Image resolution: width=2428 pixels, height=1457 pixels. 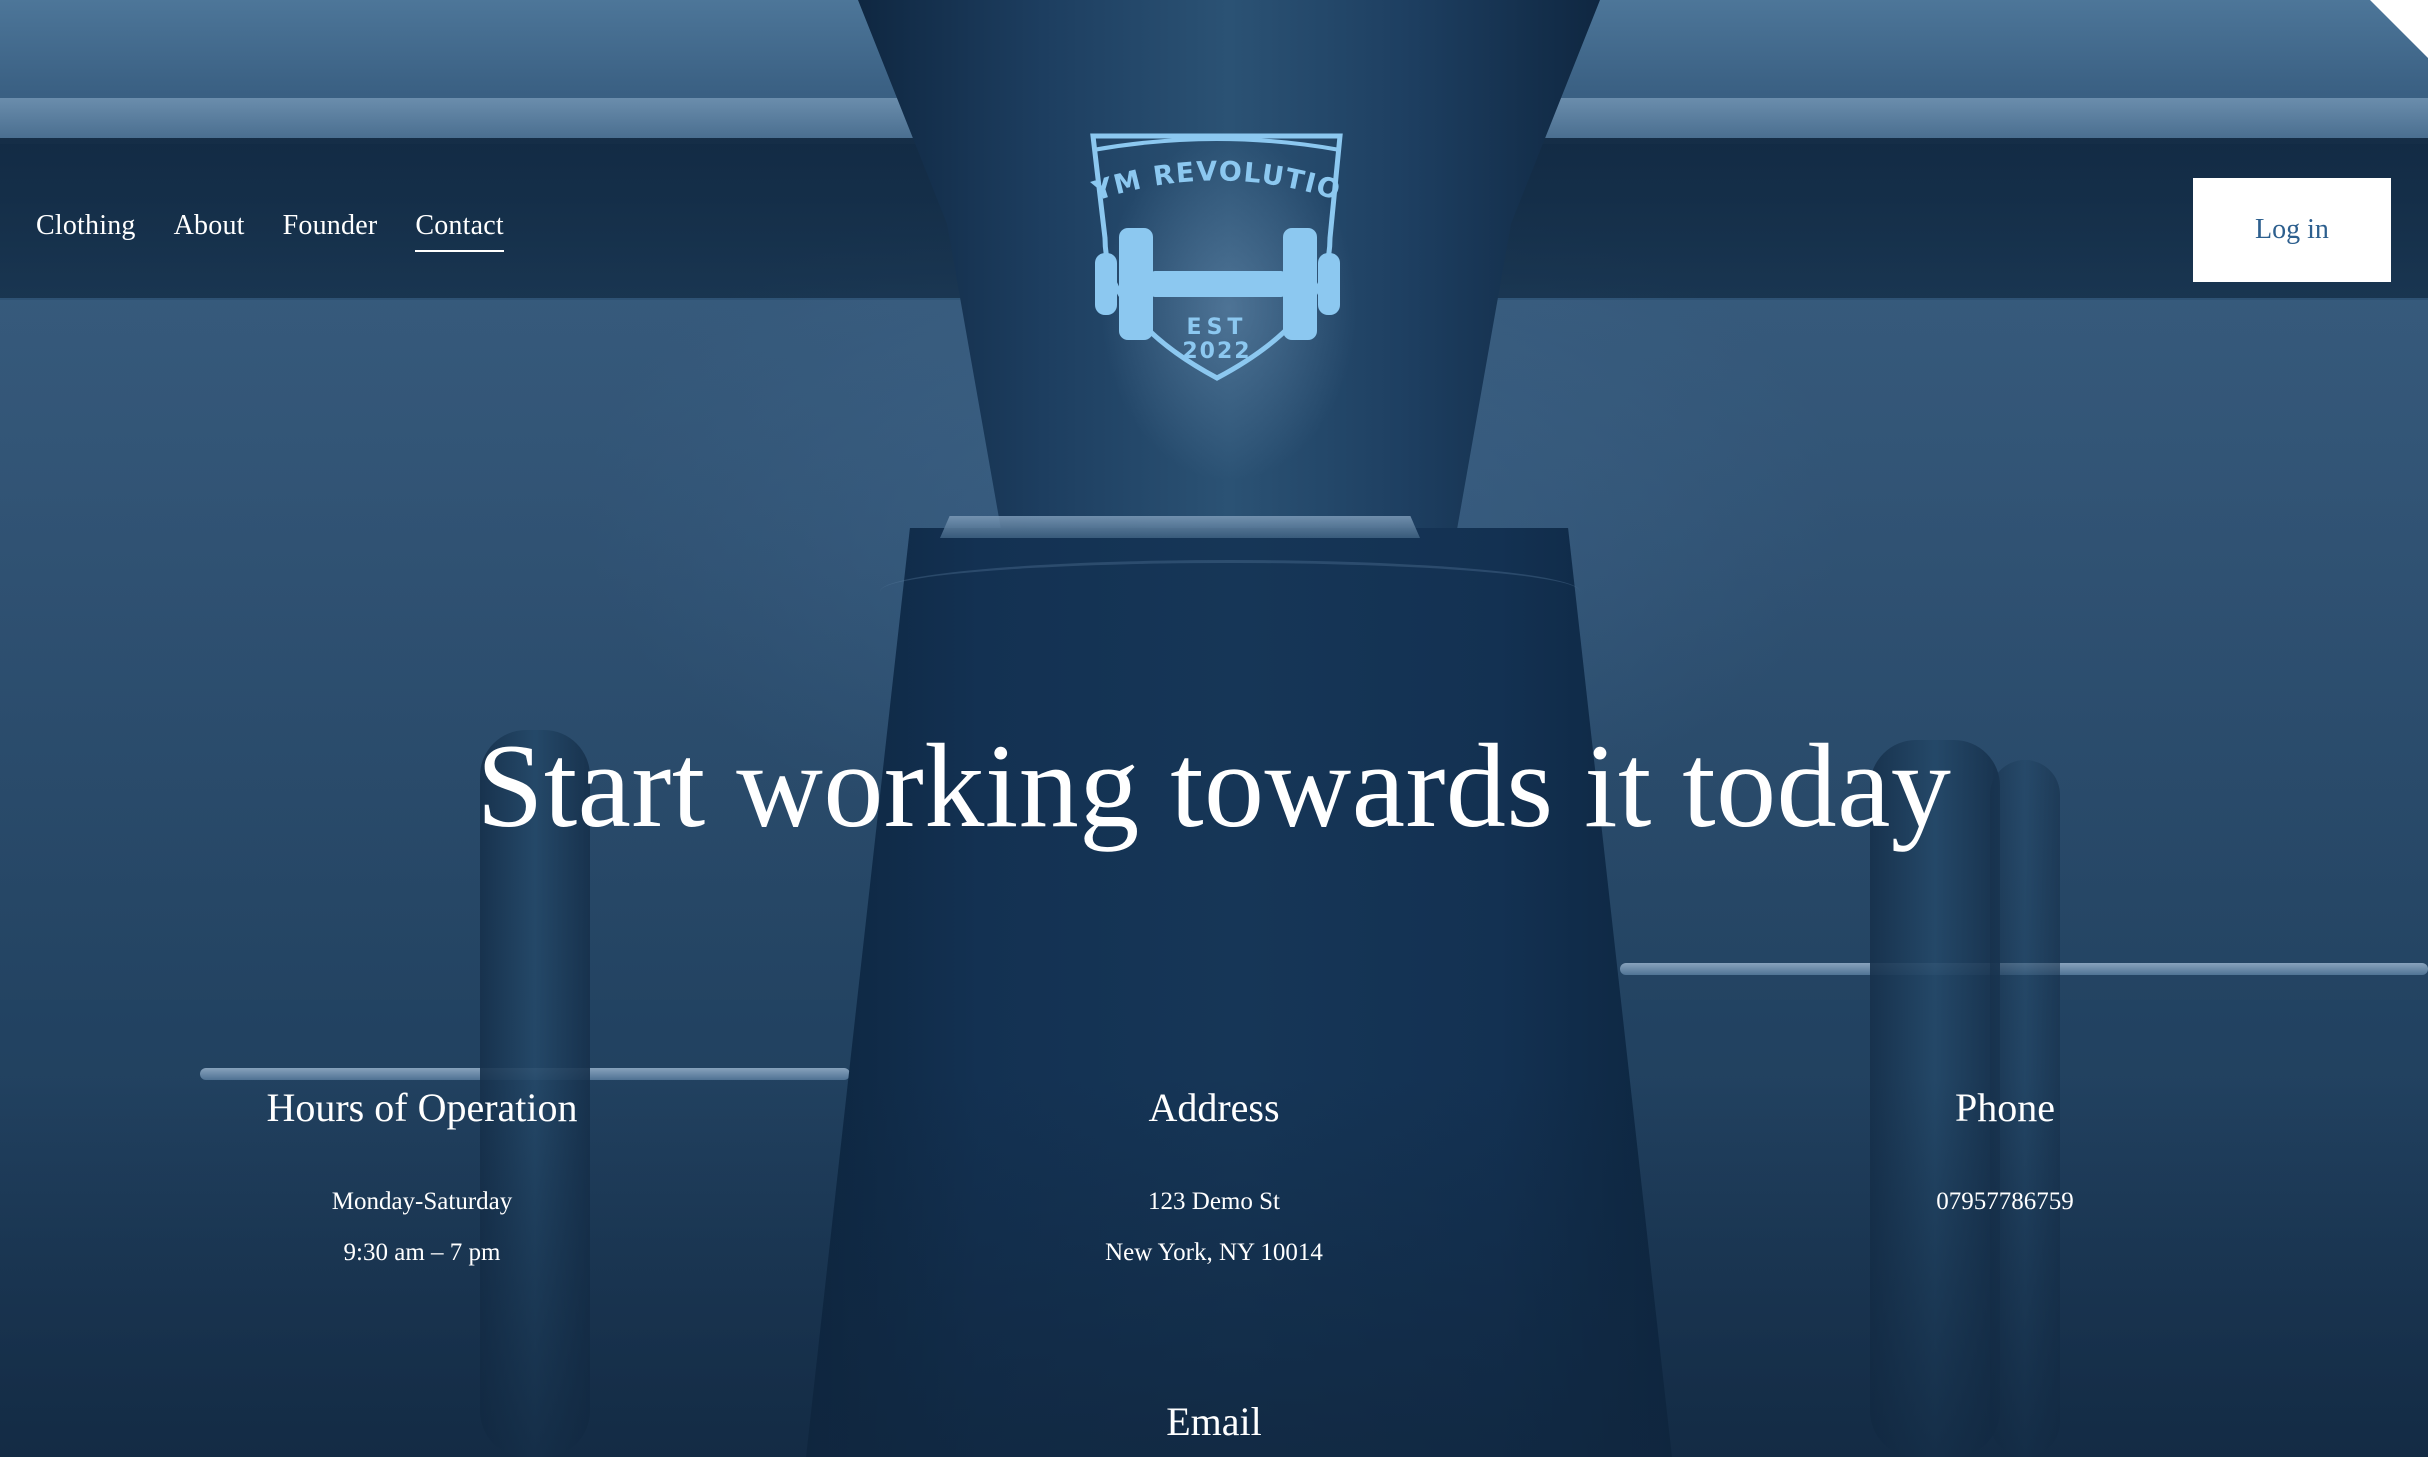 I want to click on corner-fold, so click(x=2399, y=29).